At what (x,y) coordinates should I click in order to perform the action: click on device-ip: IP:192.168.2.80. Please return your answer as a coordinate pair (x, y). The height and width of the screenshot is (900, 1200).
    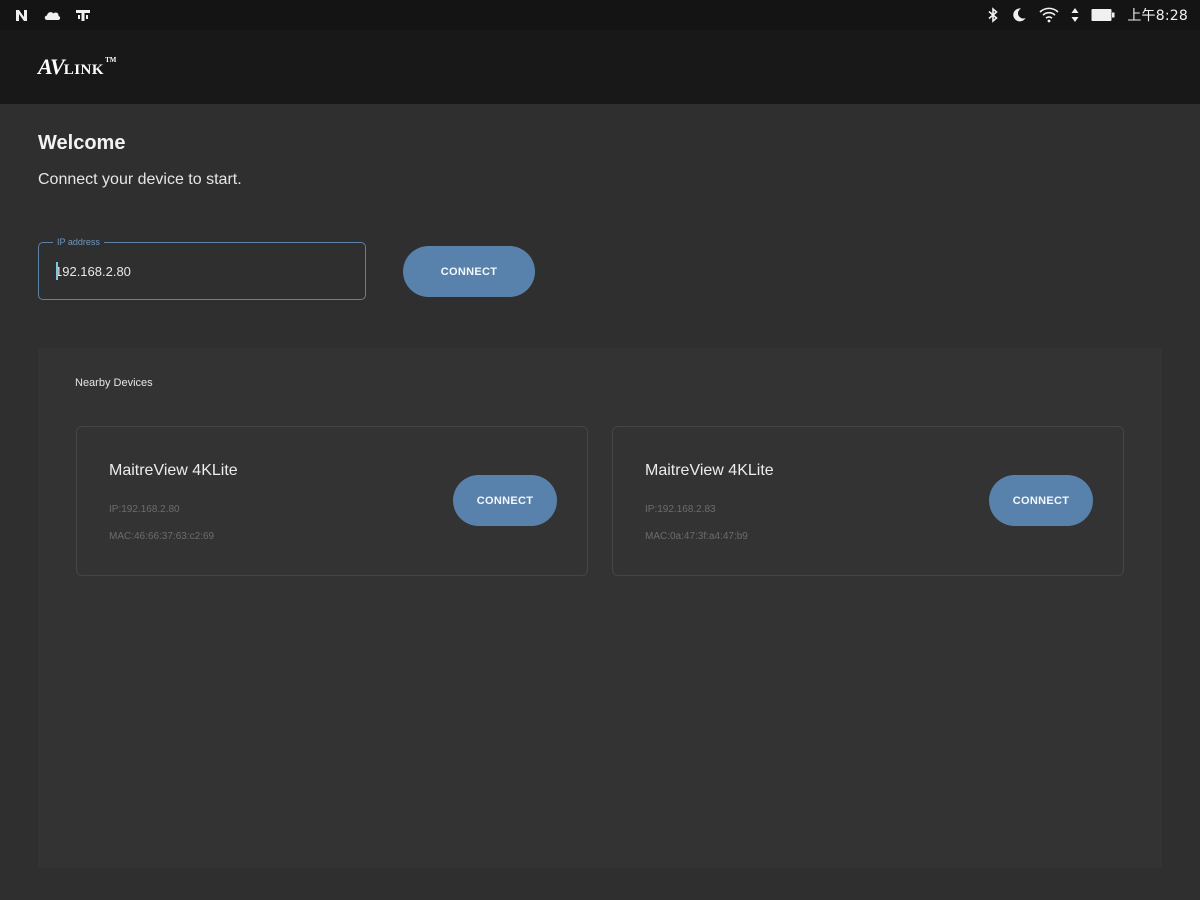
    Looking at the image, I should click on (144, 509).